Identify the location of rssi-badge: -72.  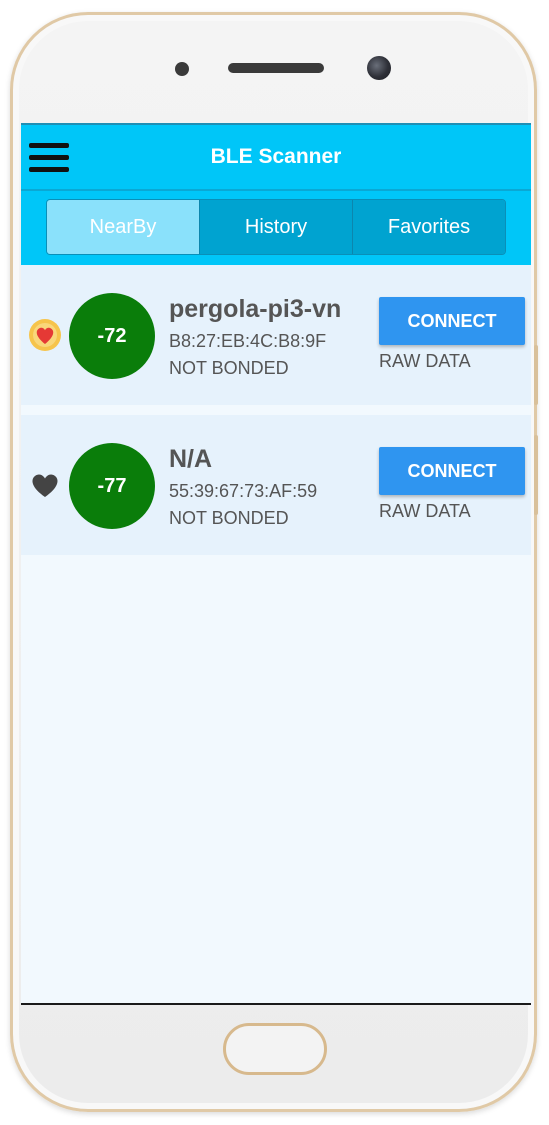
(112, 336).